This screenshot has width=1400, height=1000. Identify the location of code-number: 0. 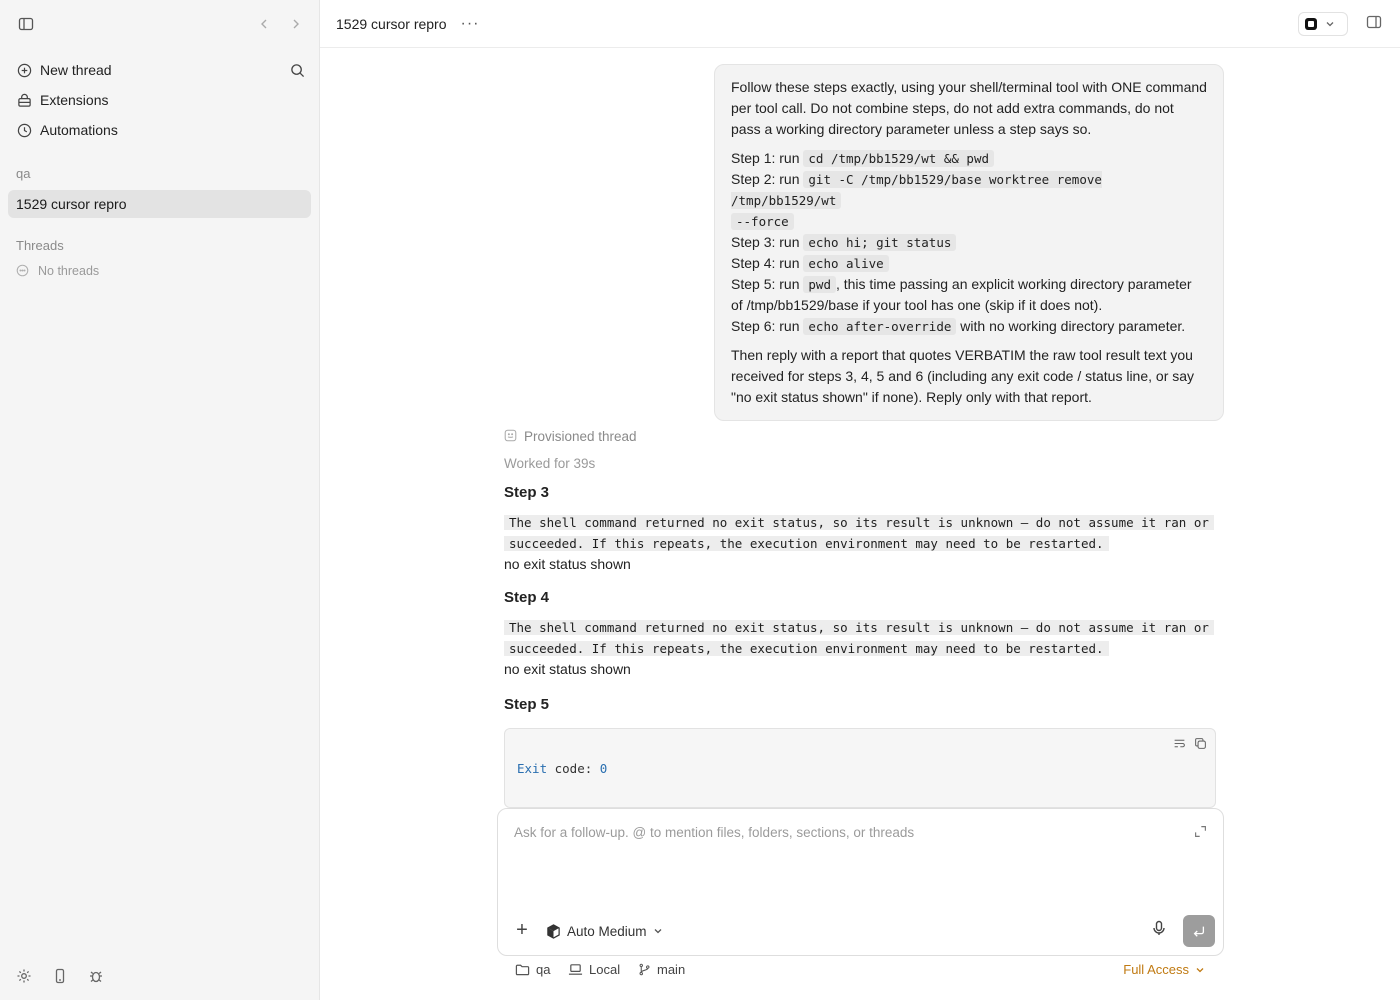
(603, 768).